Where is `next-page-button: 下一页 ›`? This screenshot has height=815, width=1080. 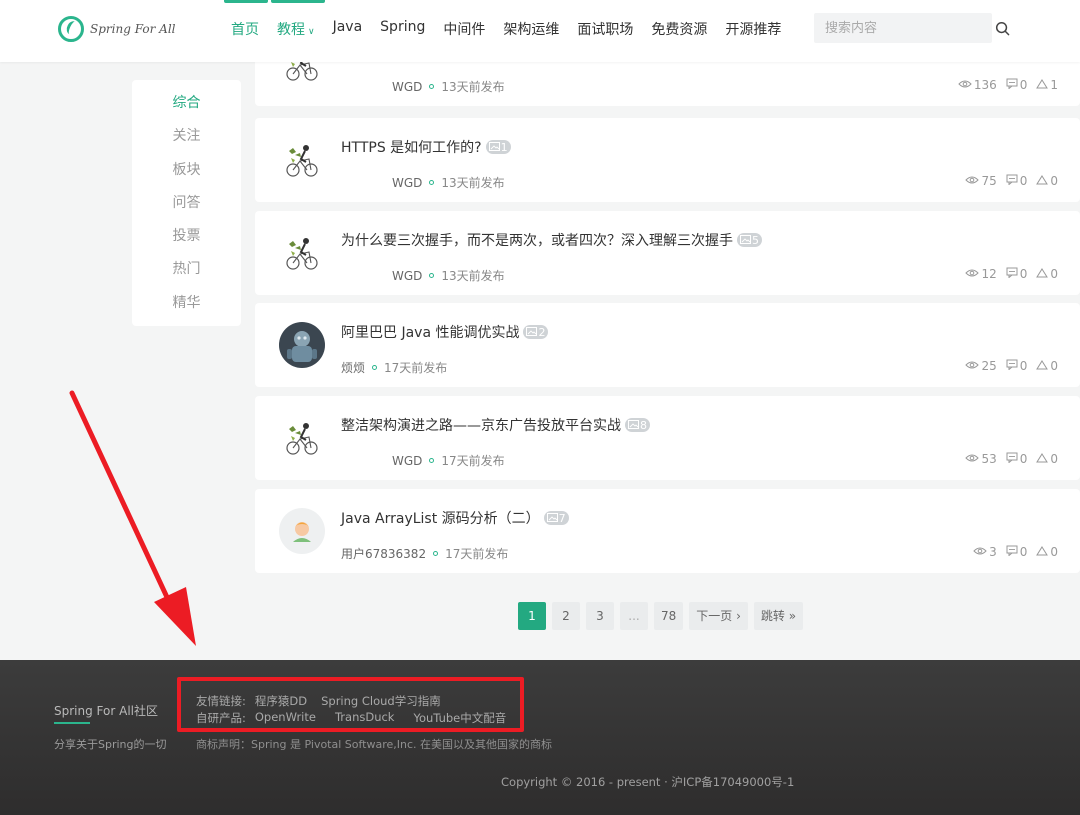
next-page-button: 下一页 › is located at coordinates (718, 616).